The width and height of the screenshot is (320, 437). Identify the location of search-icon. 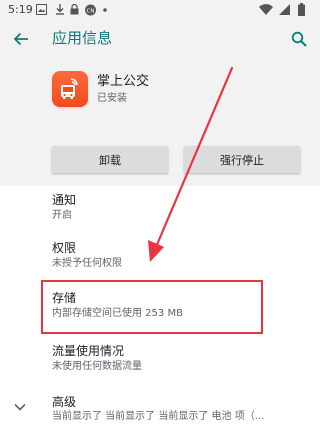
(299, 39).